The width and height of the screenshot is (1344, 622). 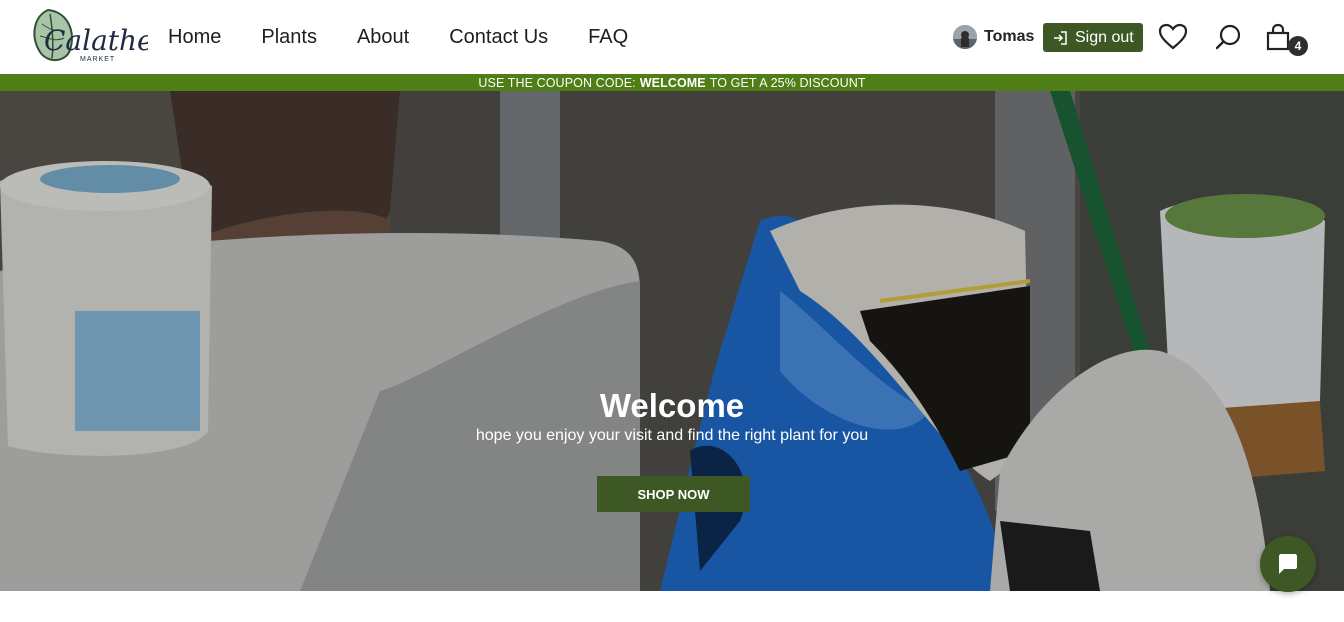 What do you see at coordinates (672, 405) in the screenshot?
I see `hero-title: Welcome` at bounding box center [672, 405].